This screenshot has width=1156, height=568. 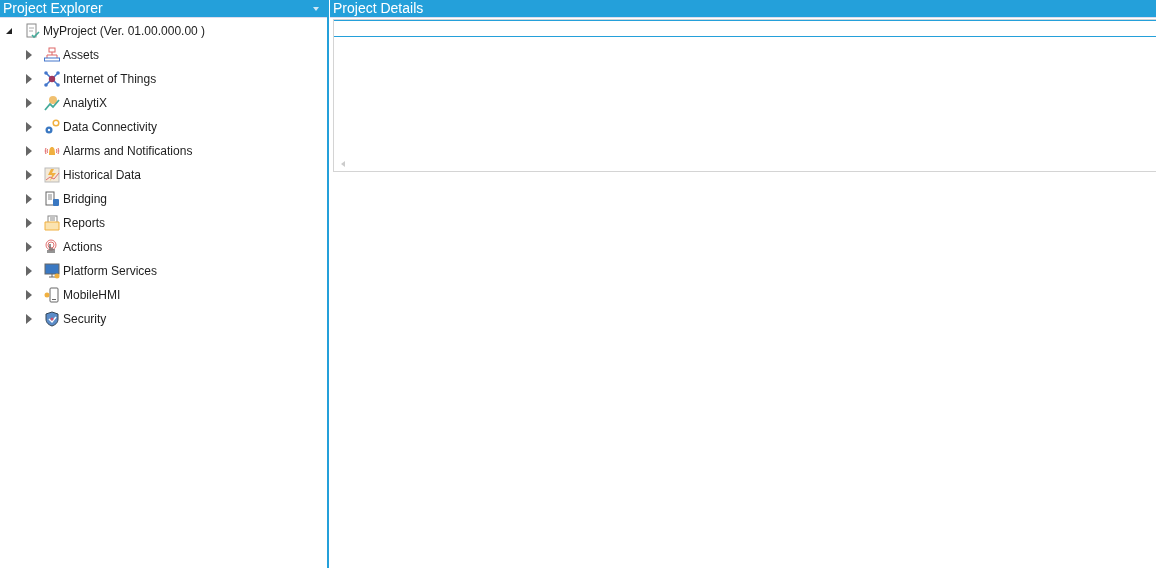 What do you see at coordinates (52, 319) in the screenshot?
I see `shield-icon` at bounding box center [52, 319].